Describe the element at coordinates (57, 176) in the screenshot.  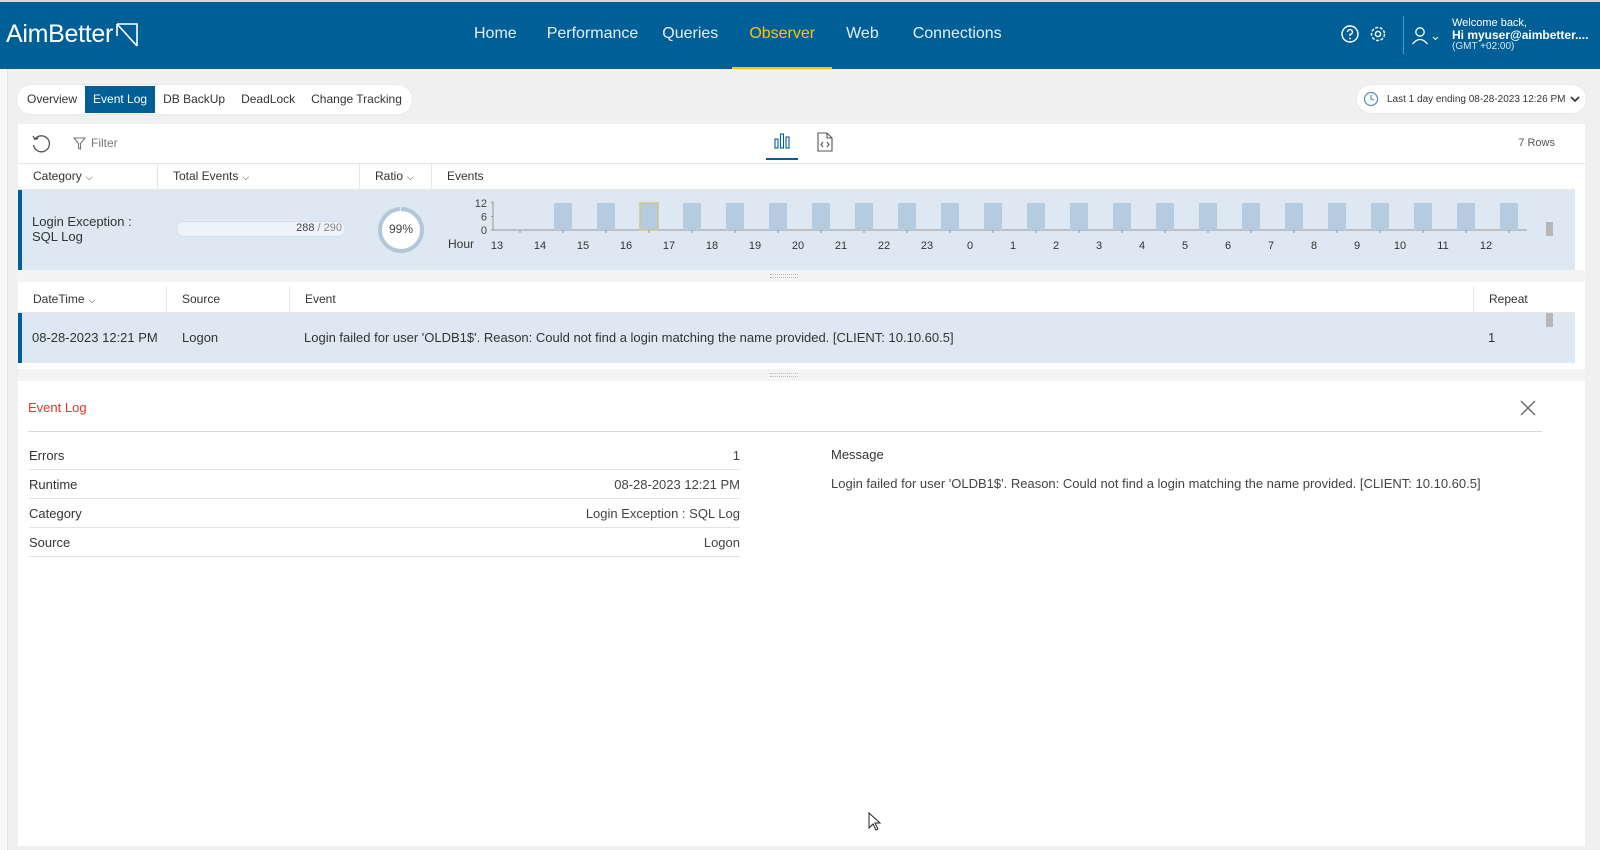
I see `column-header-category-label: Category` at that location.